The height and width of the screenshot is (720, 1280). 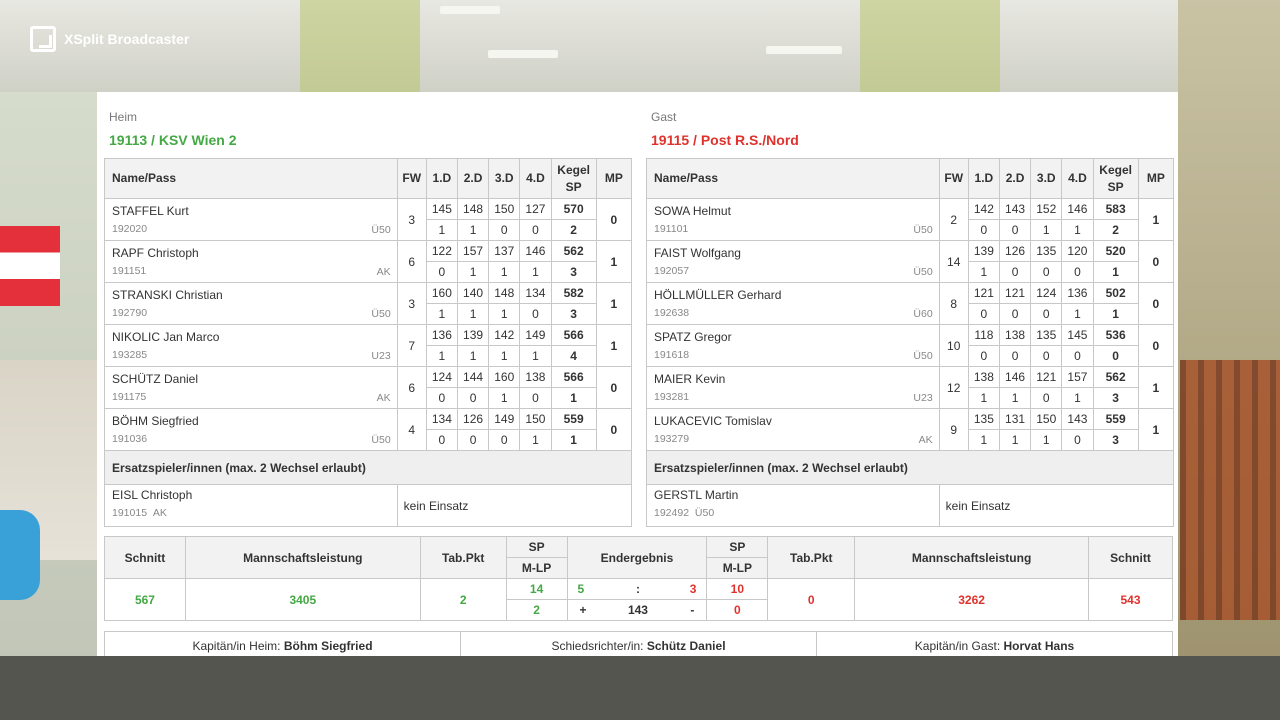 I want to click on summary-header-sp: SP, so click(x=737, y=547).